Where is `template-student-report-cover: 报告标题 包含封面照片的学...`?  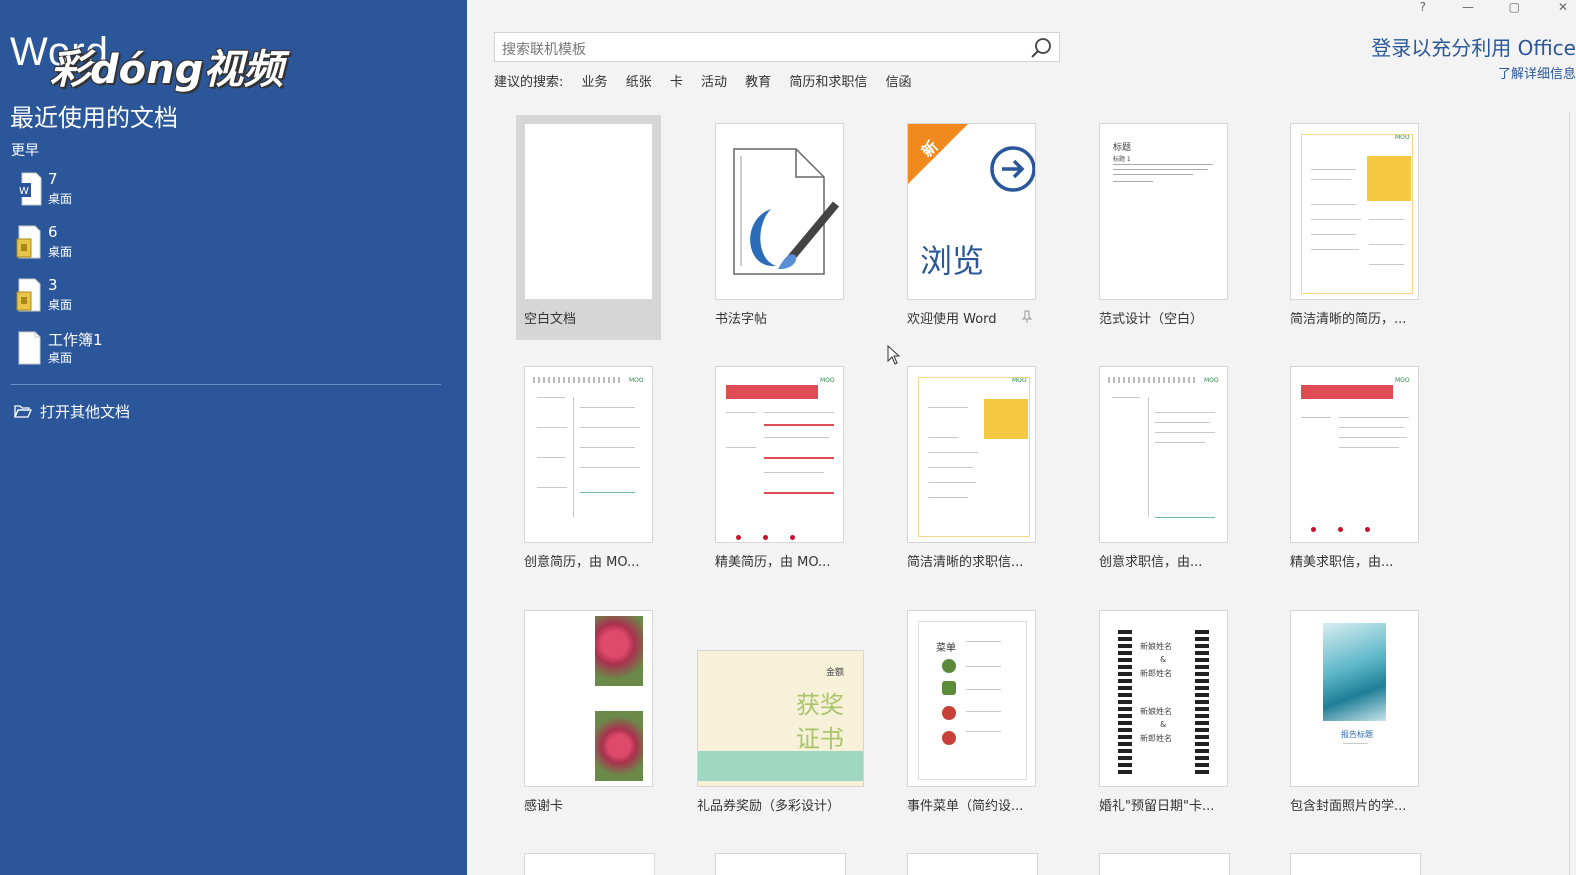
template-student-report-cover: 报告标题 包含封面照片的学... is located at coordinates (1354, 714).